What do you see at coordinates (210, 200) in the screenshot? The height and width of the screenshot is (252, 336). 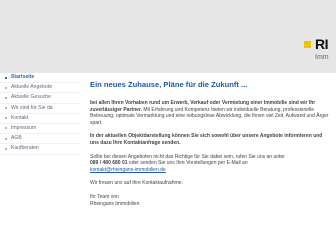 I see `signature: Ihr Team von Rheingans Immobilien` at bounding box center [210, 200].